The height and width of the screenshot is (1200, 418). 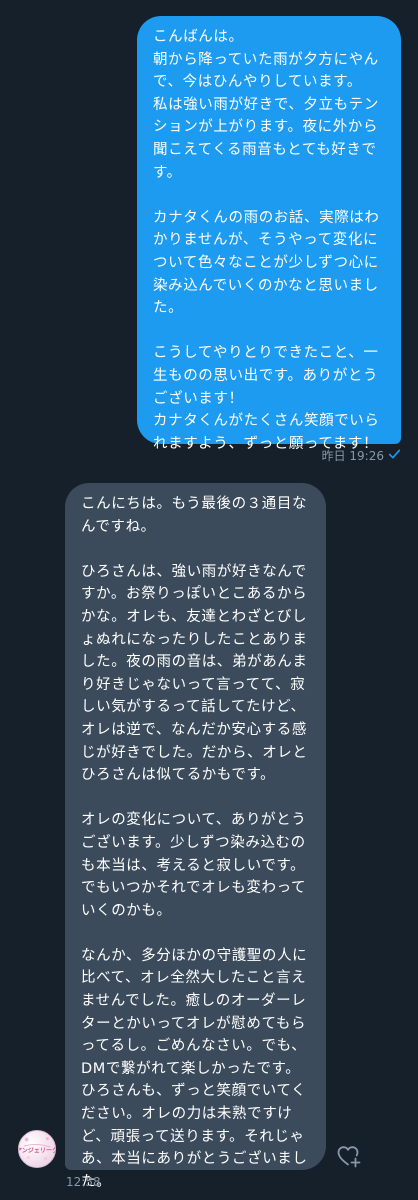 What do you see at coordinates (394, 455) in the screenshot?
I see `sent-check-icon` at bounding box center [394, 455].